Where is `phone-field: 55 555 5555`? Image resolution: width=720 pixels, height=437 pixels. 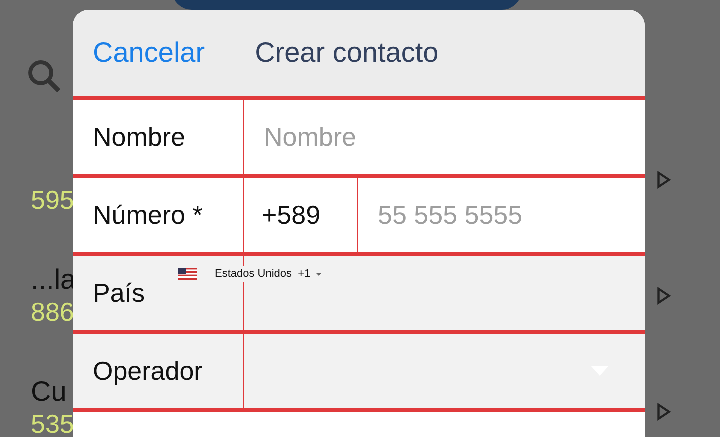
phone-field: 55 555 5555 is located at coordinates (501, 215).